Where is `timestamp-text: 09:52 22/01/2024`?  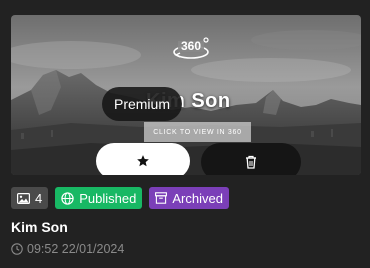 timestamp-text: 09:52 22/01/2024 is located at coordinates (76, 249).